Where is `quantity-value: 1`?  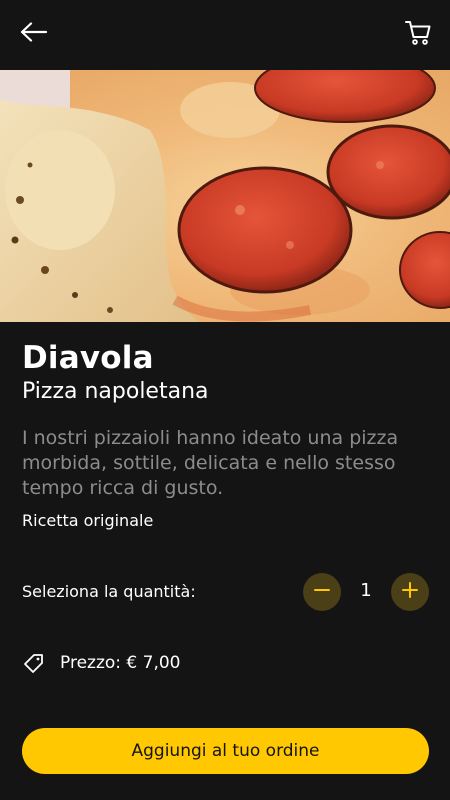
quantity-value: 1 is located at coordinates (366, 590).